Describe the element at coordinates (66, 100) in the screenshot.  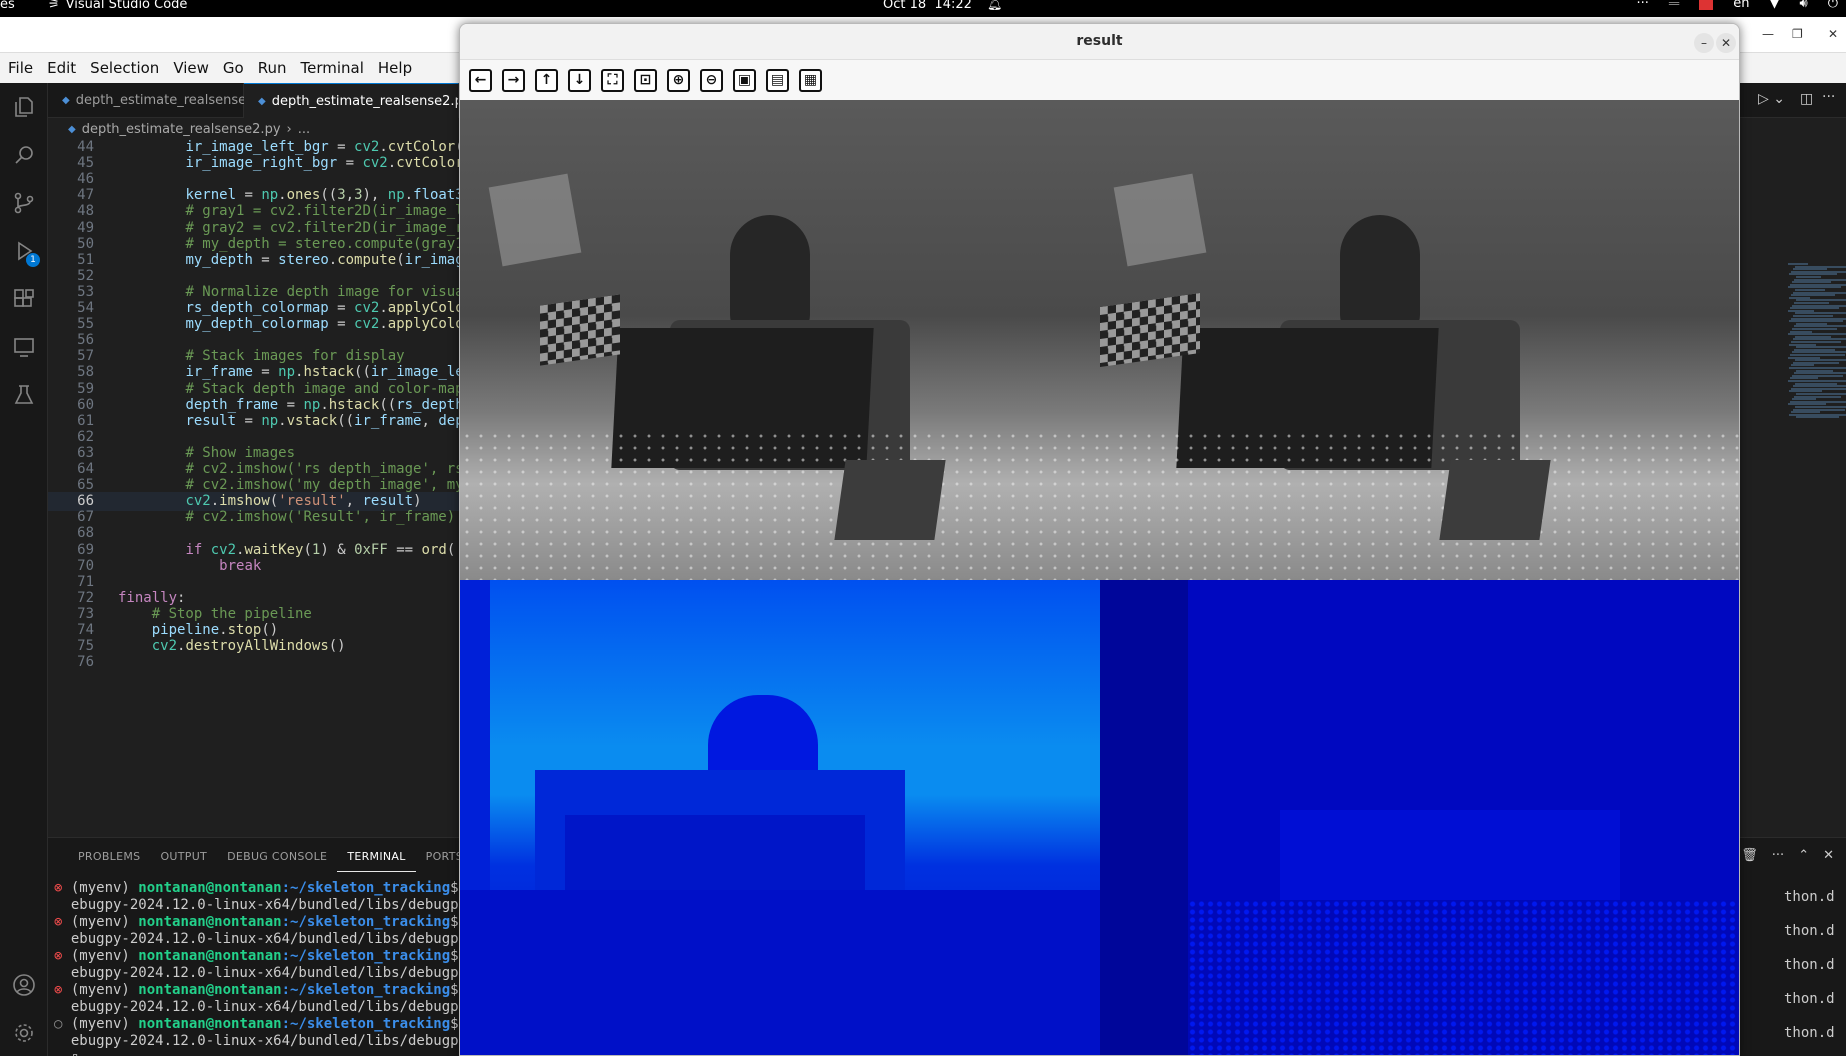
I see `python-file-icon: ◆` at that location.